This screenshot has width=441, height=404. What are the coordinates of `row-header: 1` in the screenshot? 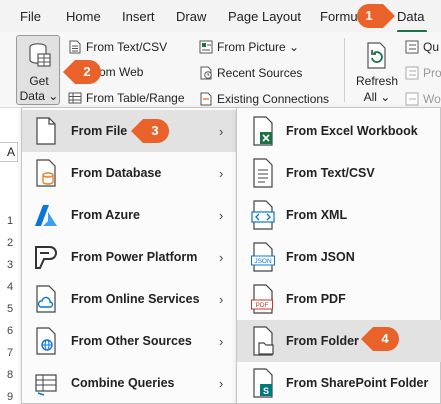 It's located at (8, 221).